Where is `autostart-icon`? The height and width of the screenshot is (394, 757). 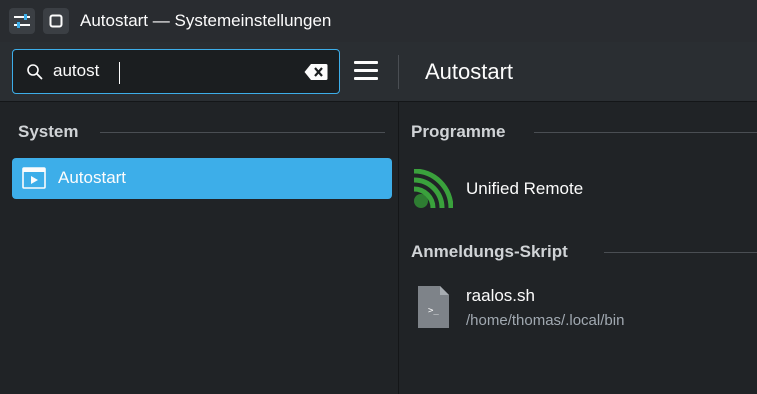
autostart-icon is located at coordinates (34, 178).